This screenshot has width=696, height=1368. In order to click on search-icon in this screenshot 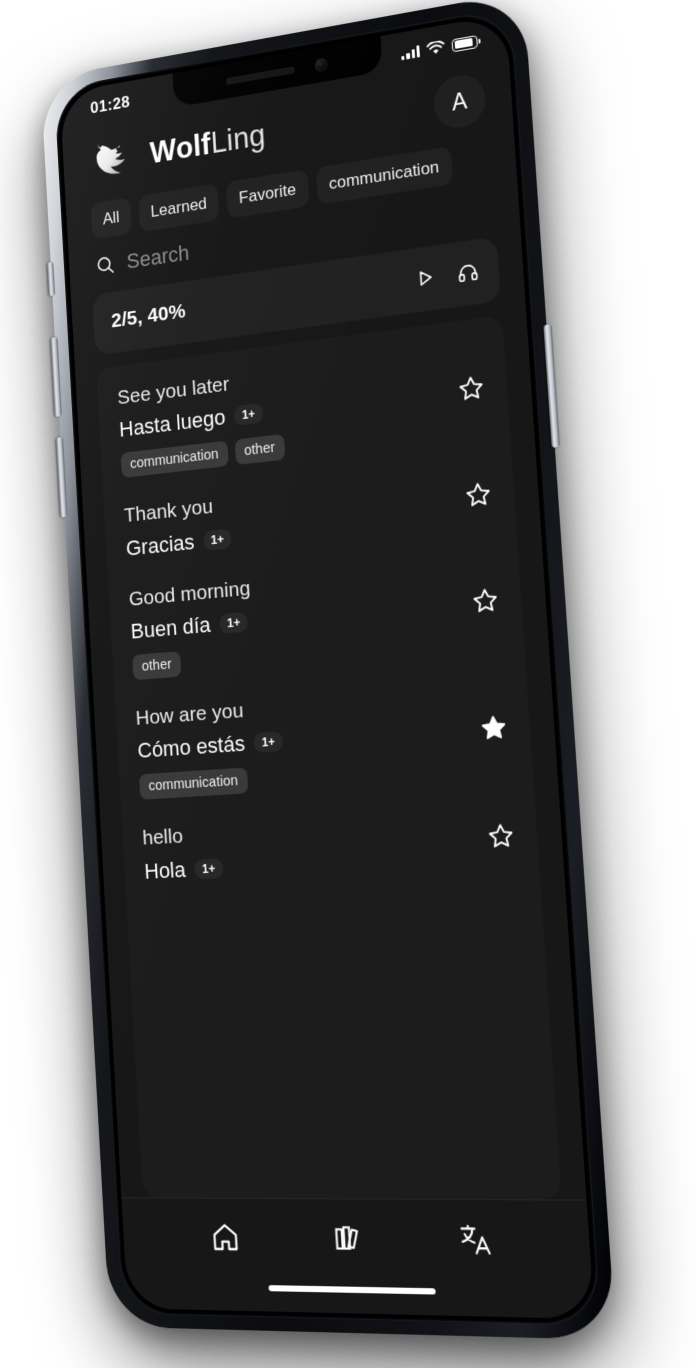, I will do `click(105, 265)`.